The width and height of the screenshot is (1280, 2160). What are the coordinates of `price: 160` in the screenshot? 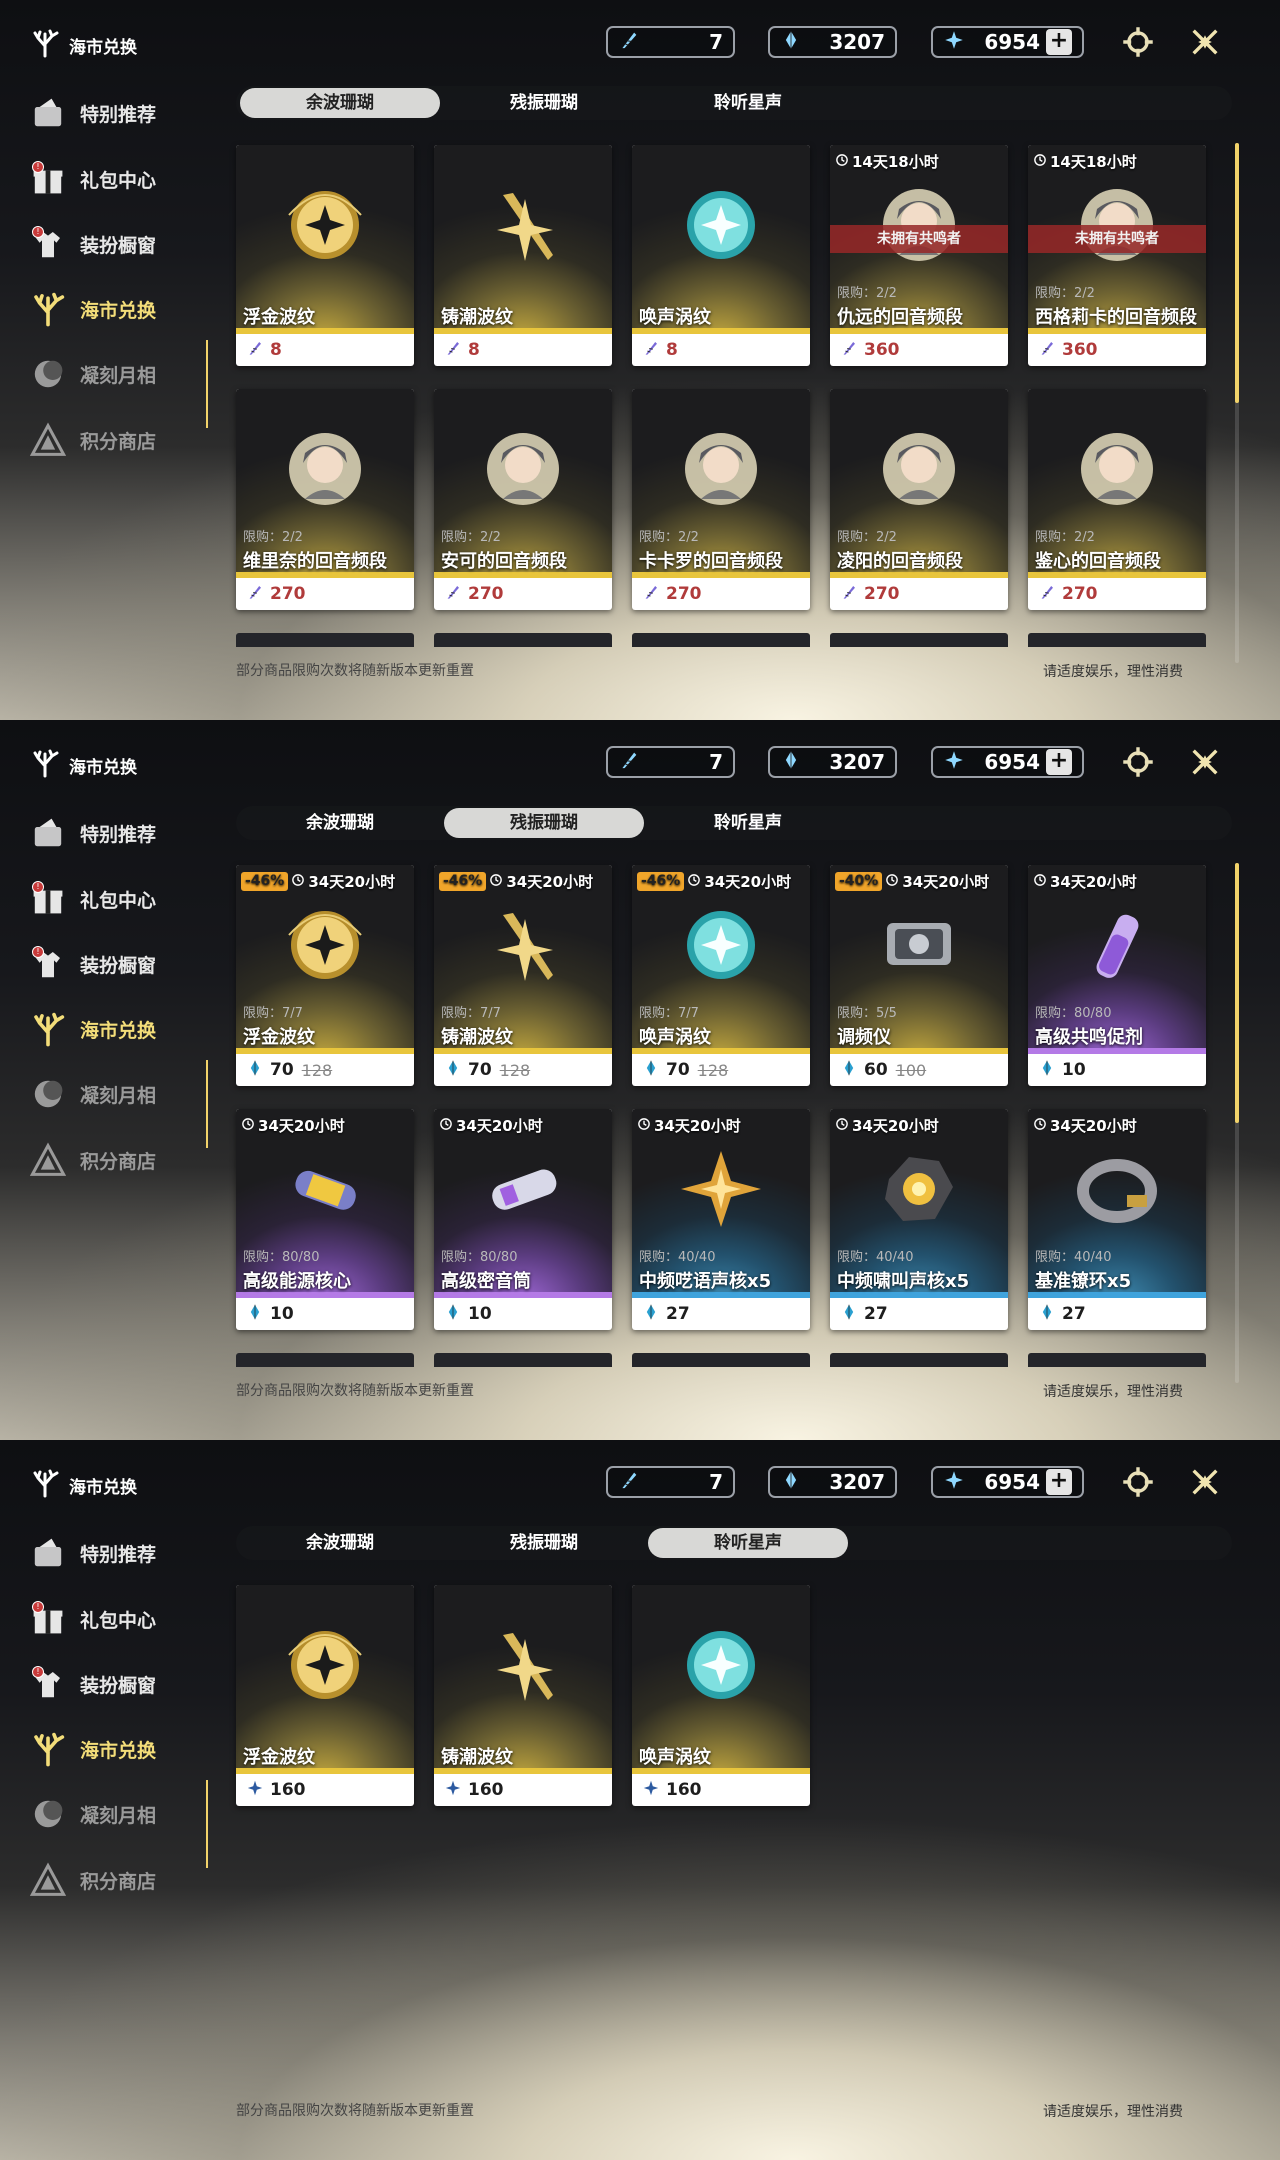 It's located at (684, 1790).